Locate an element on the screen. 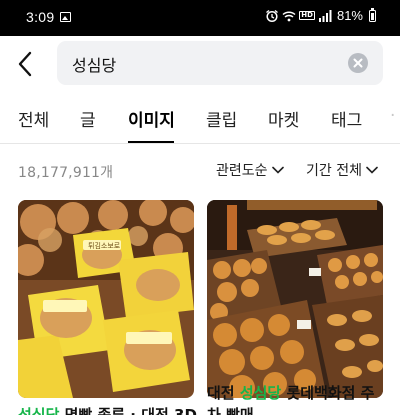  status-icons: HD 81% is located at coordinates (320, 15).